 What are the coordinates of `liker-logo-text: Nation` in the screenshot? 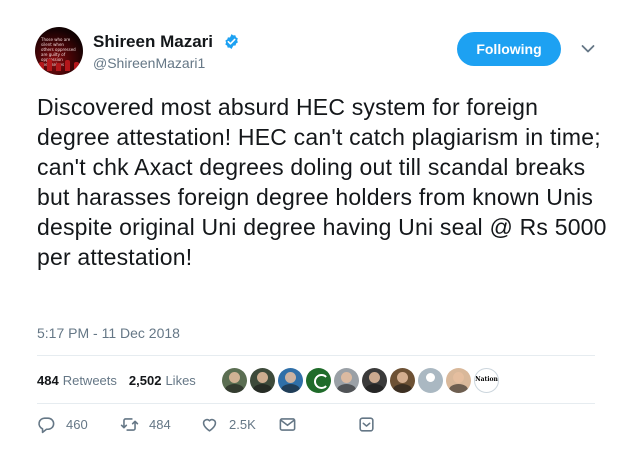 It's located at (486, 379).